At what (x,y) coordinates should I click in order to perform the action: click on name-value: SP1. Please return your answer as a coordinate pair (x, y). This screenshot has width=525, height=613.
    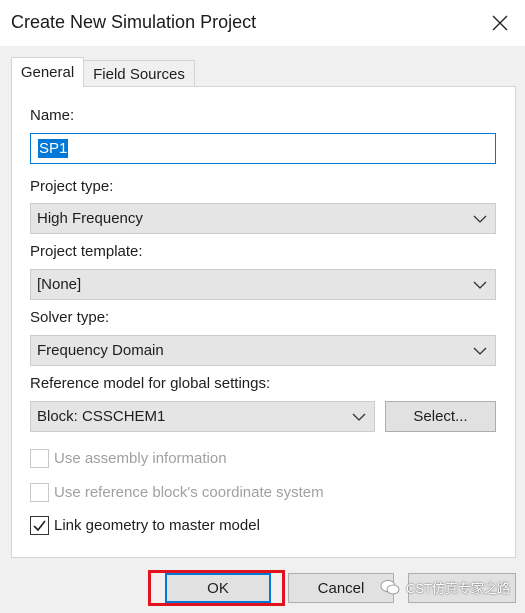
    Looking at the image, I should click on (53, 148).